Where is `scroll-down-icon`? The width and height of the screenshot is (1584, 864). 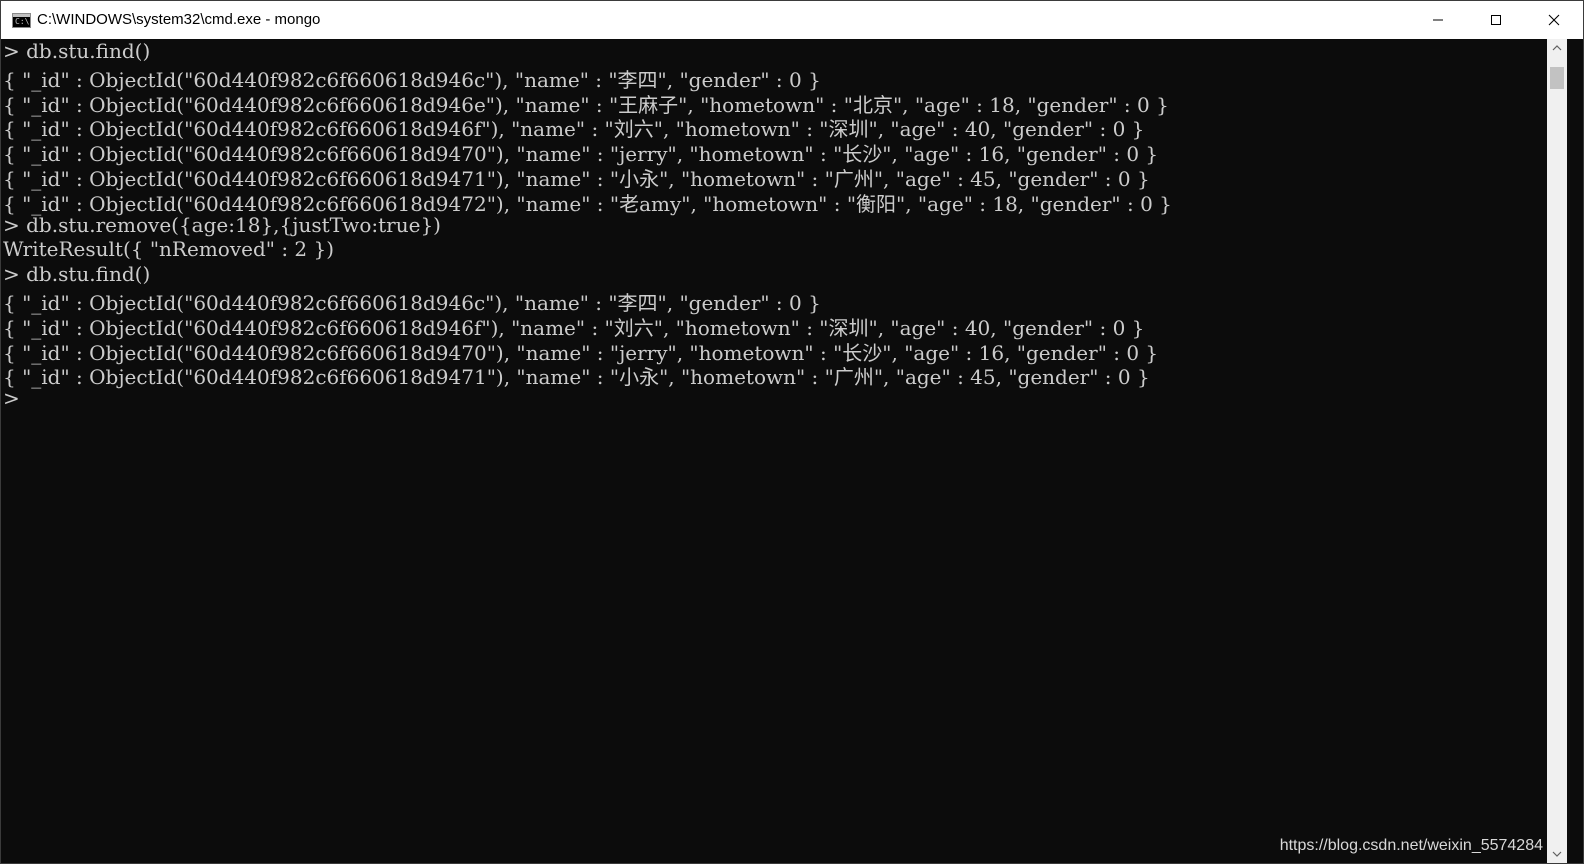
scroll-down-icon is located at coordinates (1557, 854).